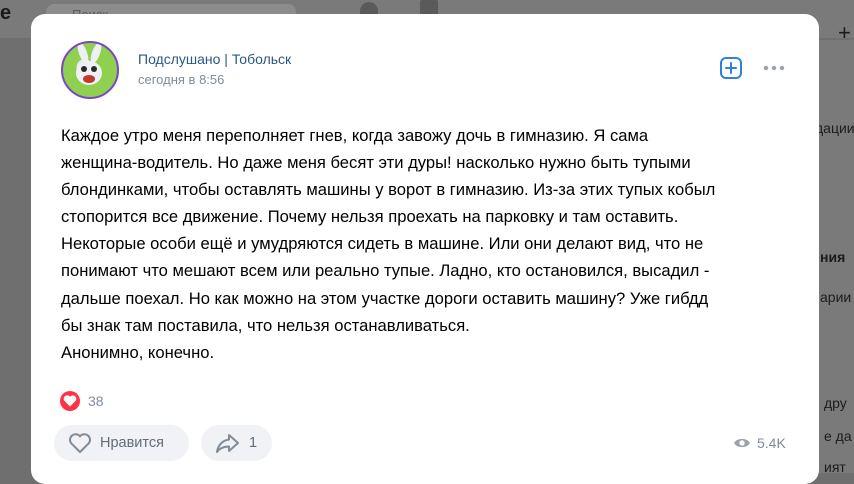 The image size is (854, 484). Describe the element at coordinates (181, 79) in the screenshot. I see `post-timestamp: сегодня в 8:56` at that location.